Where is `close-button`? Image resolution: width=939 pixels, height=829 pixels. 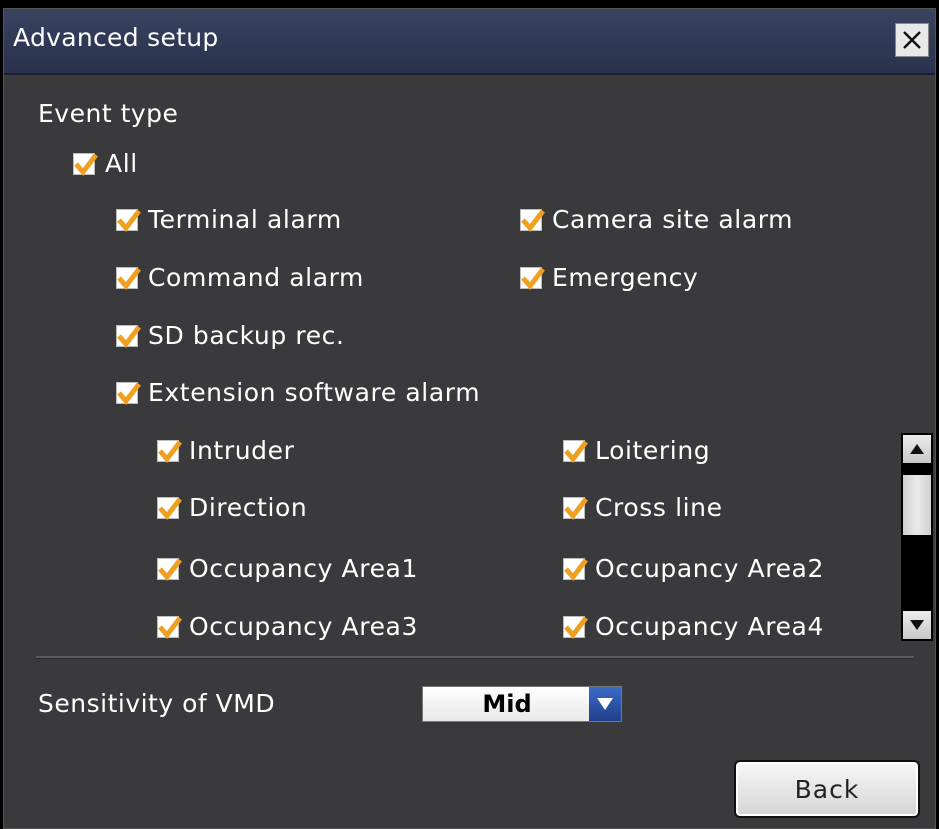 close-button is located at coordinates (912, 40).